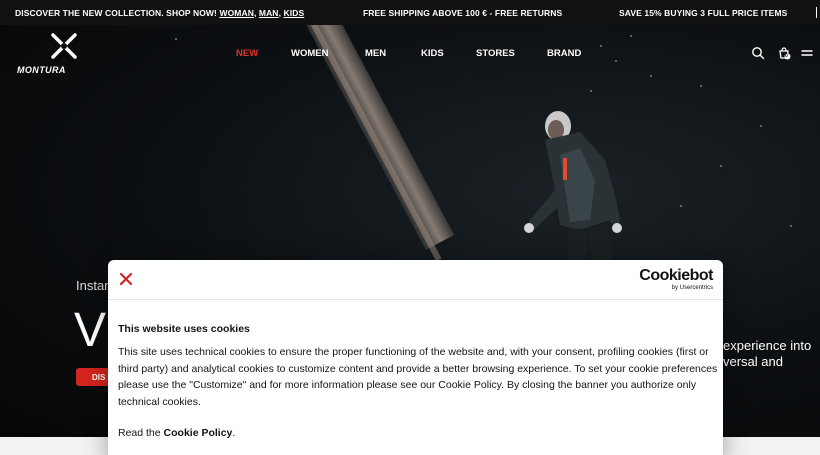  Describe the element at coordinates (573, 195) in the screenshot. I see `hero-person-image` at that location.